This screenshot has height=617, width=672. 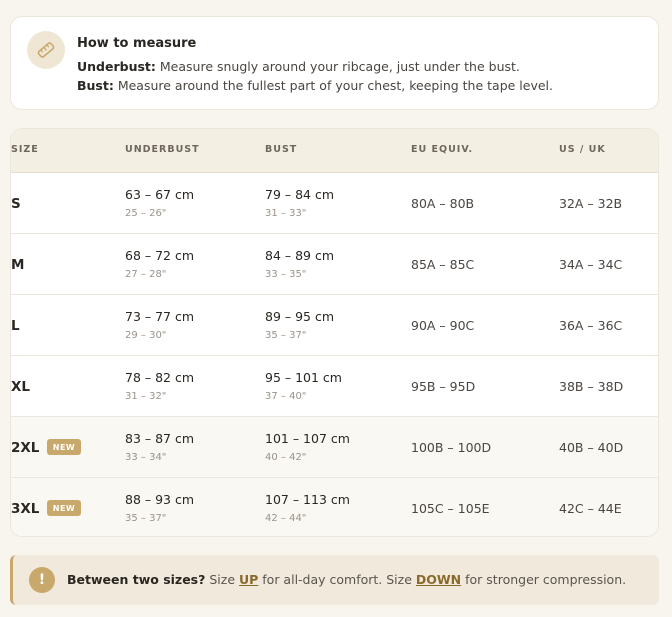 What do you see at coordinates (146, 213) in the screenshot?
I see `underbust-inches: 25 – 26"` at bounding box center [146, 213].